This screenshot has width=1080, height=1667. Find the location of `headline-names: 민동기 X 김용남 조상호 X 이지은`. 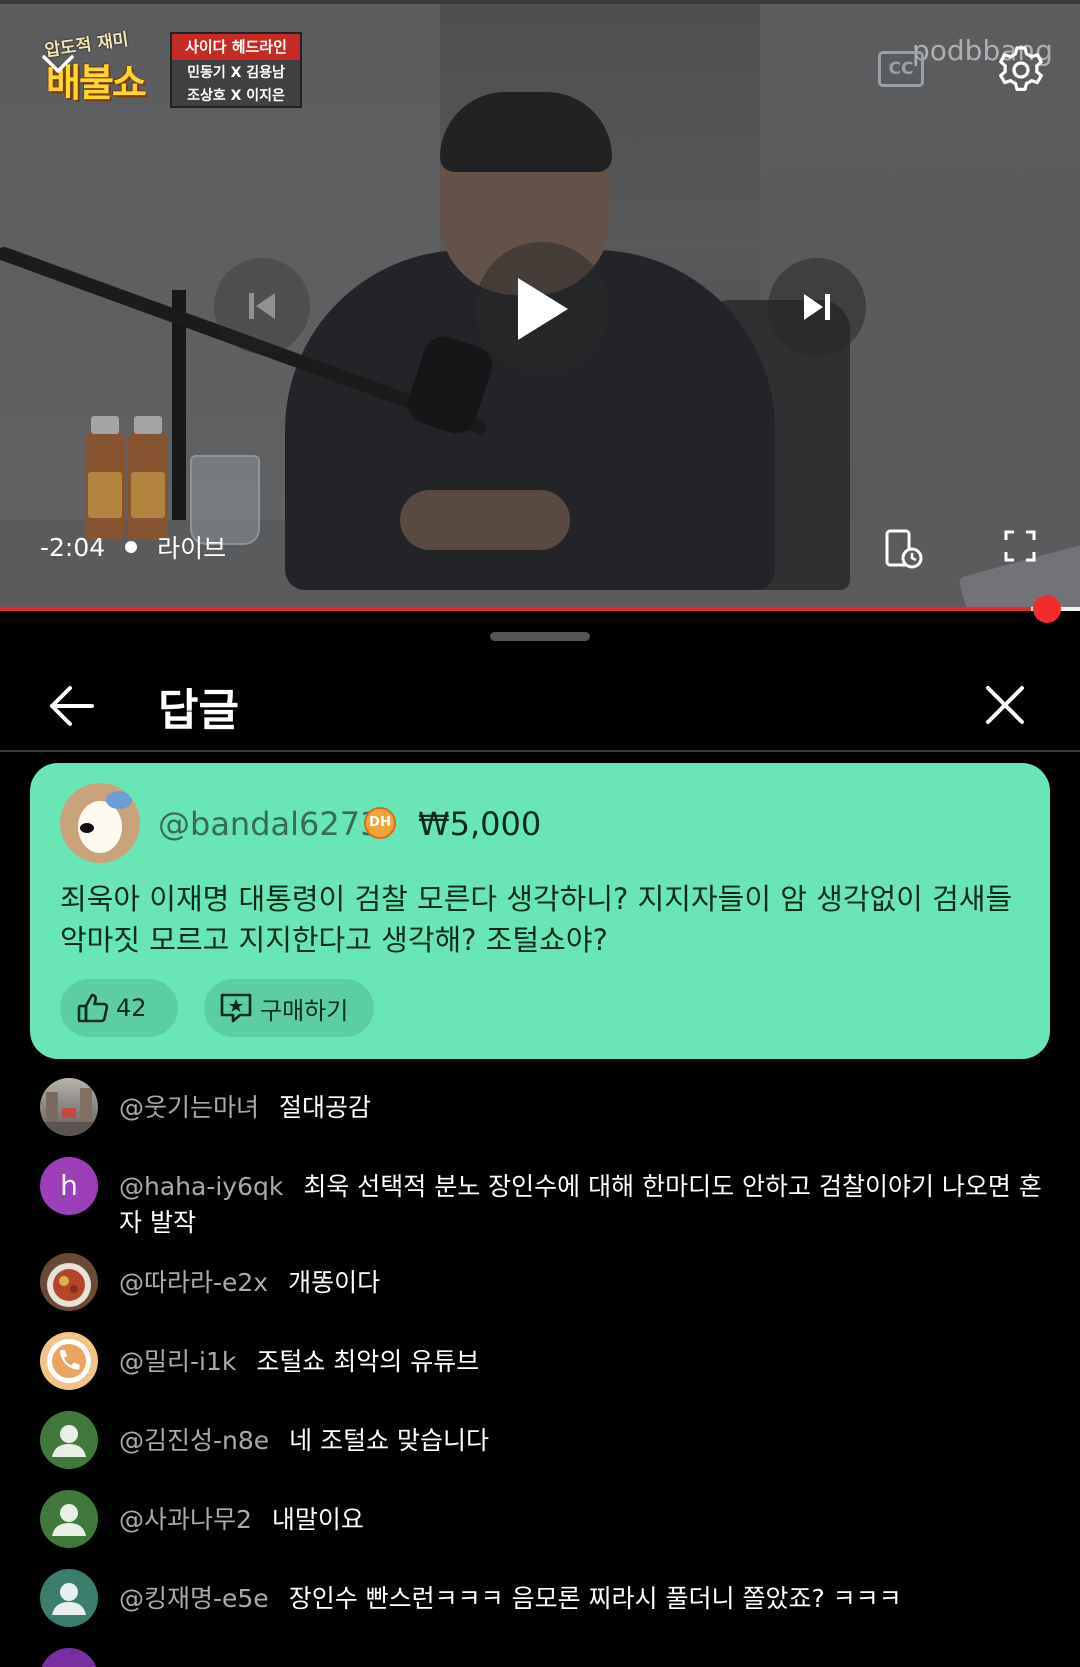

headline-names: 민동기 X 김용남 조상호 X 이지은 is located at coordinates (236, 85).